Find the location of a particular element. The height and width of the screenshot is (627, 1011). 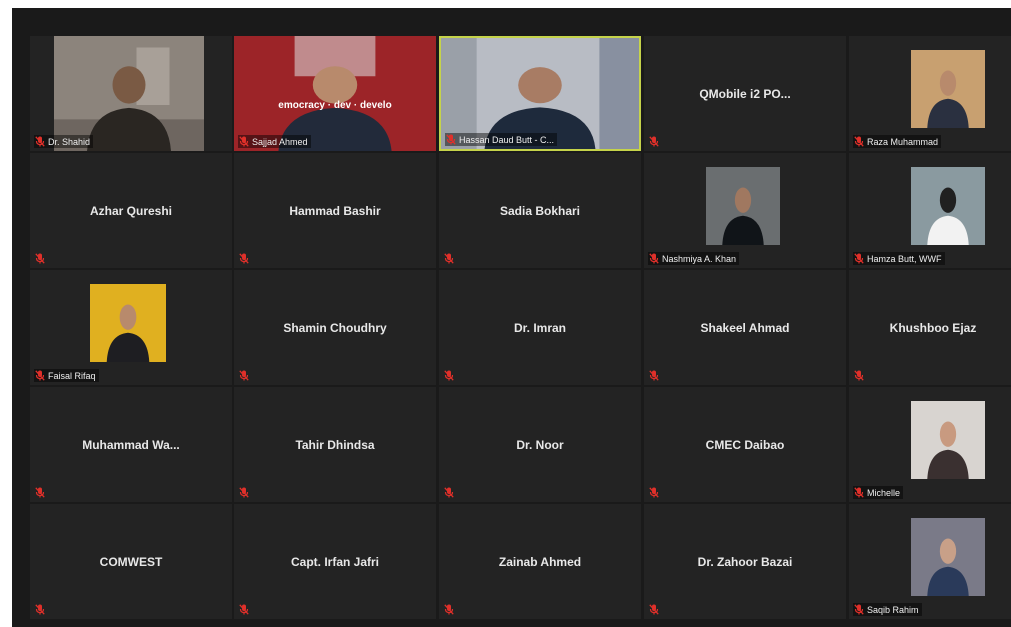

participant-name-text: Faisal Rifaq is located at coordinates (72, 375).